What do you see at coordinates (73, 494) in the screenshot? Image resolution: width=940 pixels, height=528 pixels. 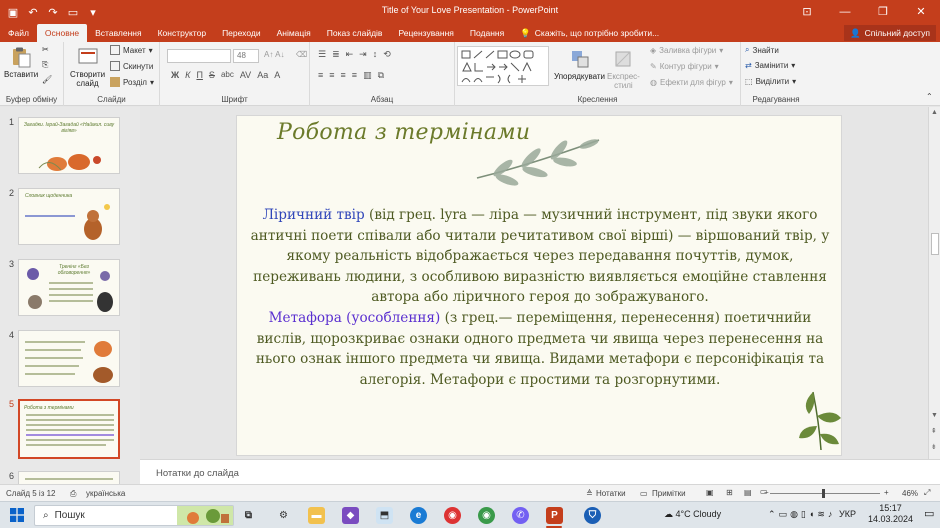 I see `spellcheck-icon: ⎙` at bounding box center [73, 494].